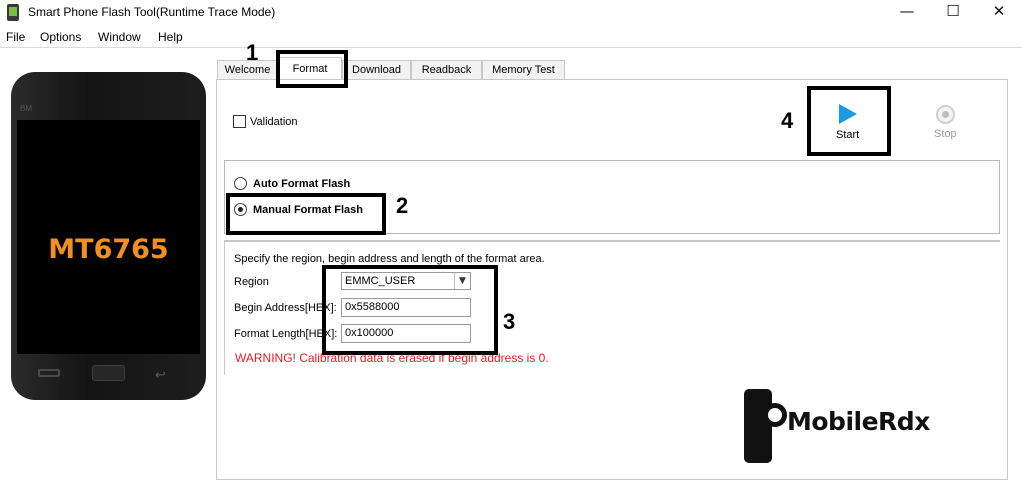  What do you see at coordinates (306, 214) in the screenshot?
I see `step-2-highlight` at bounding box center [306, 214].